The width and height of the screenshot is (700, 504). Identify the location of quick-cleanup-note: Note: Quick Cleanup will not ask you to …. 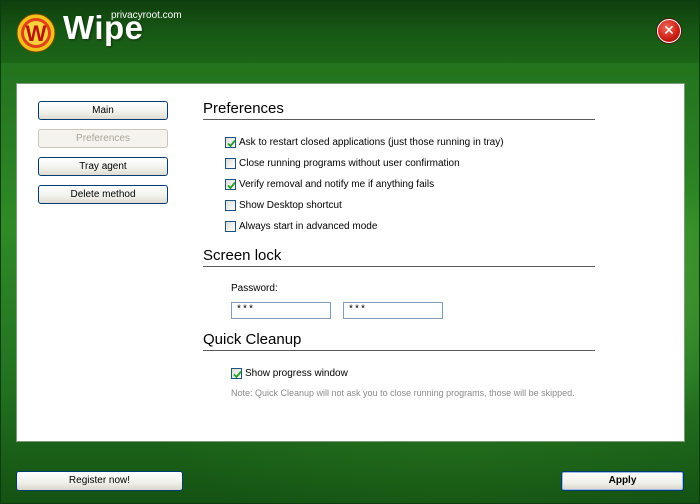
(403, 393).